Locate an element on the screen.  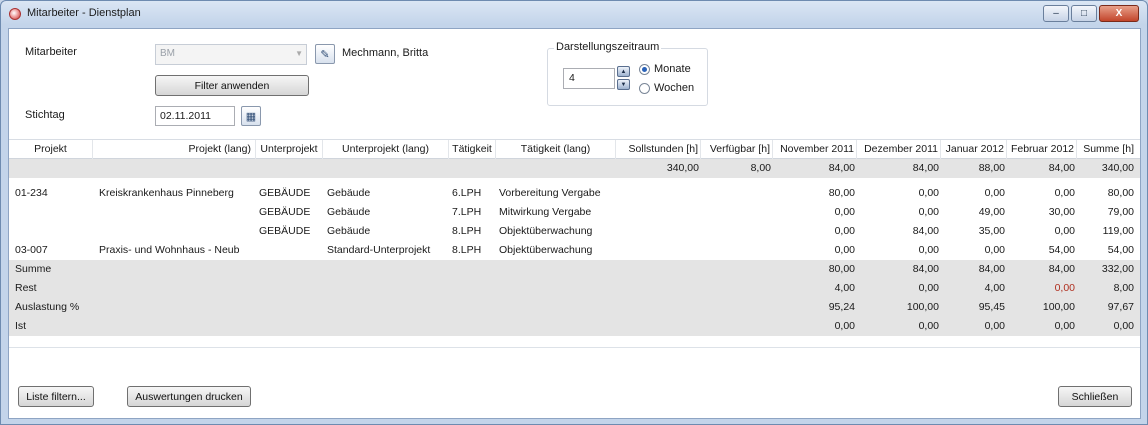
summary-label: Ist is located at coordinates (21, 326).